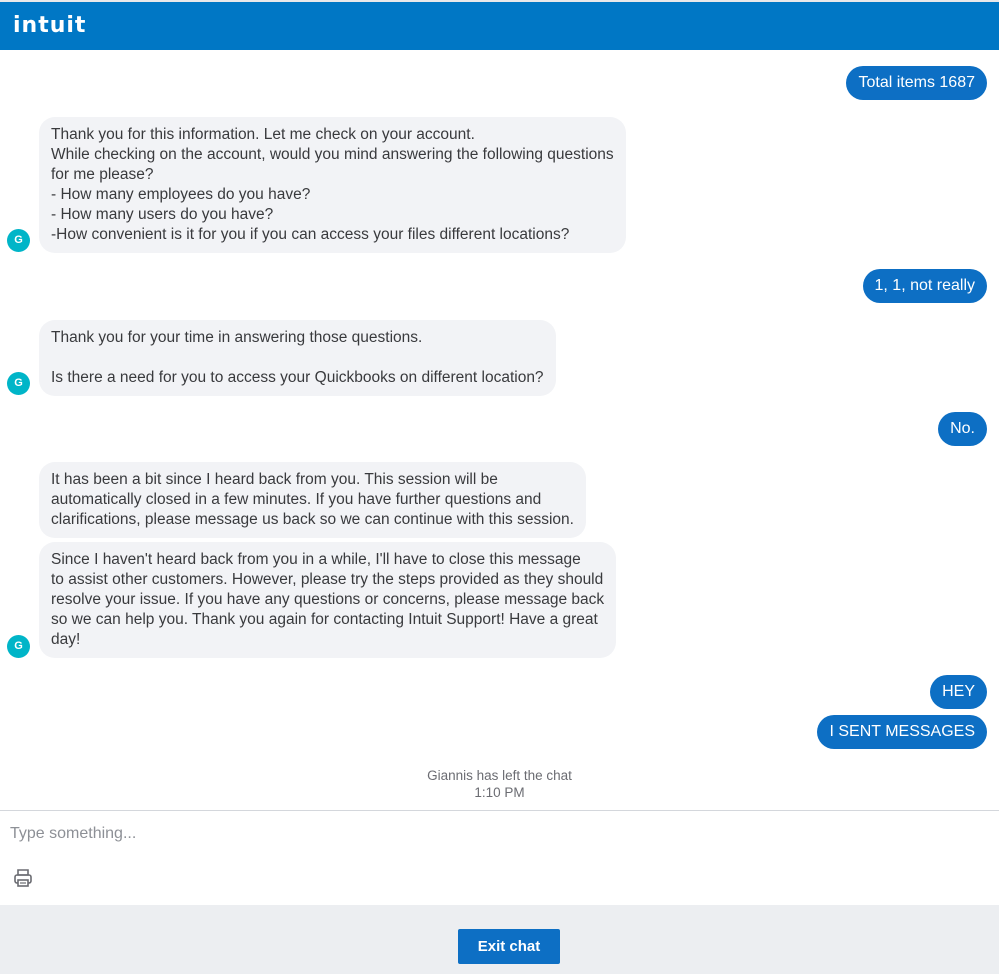 Image resolution: width=999 pixels, height=974 pixels. Describe the element at coordinates (509, 946) in the screenshot. I see `exit-chat-button: Exit chat` at that location.